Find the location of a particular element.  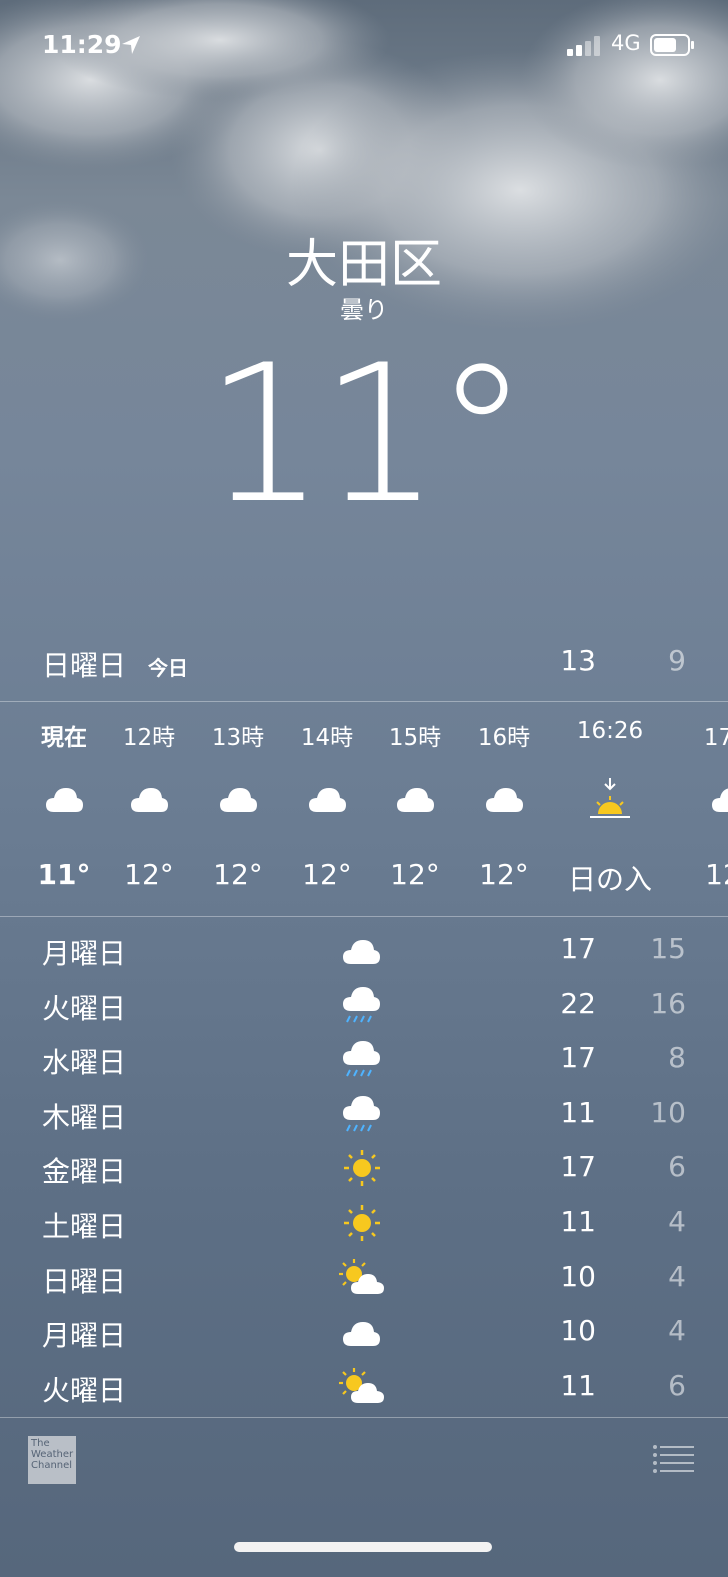

daily-row: 火曜日 11 6 is located at coordinates (364, 1386).